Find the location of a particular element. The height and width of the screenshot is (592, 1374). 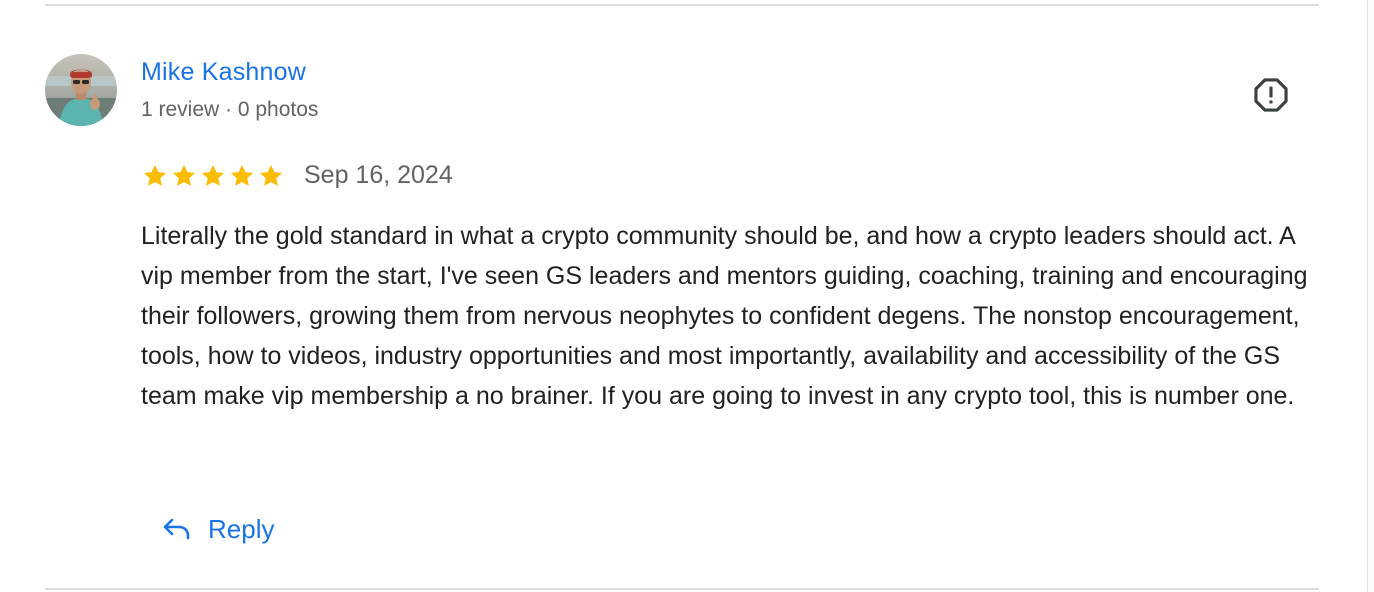

review-date: Sep 16, 2024 is located at coordinates (378, 175).